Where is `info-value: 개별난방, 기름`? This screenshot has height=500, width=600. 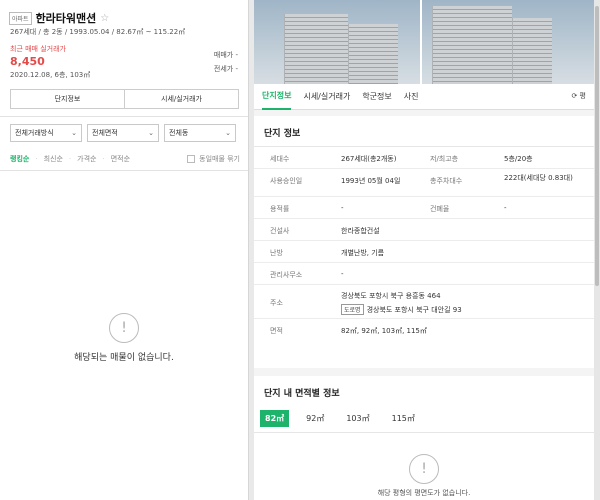
info-value: 개별난방, 기름 is located at coordinates (363, 253).